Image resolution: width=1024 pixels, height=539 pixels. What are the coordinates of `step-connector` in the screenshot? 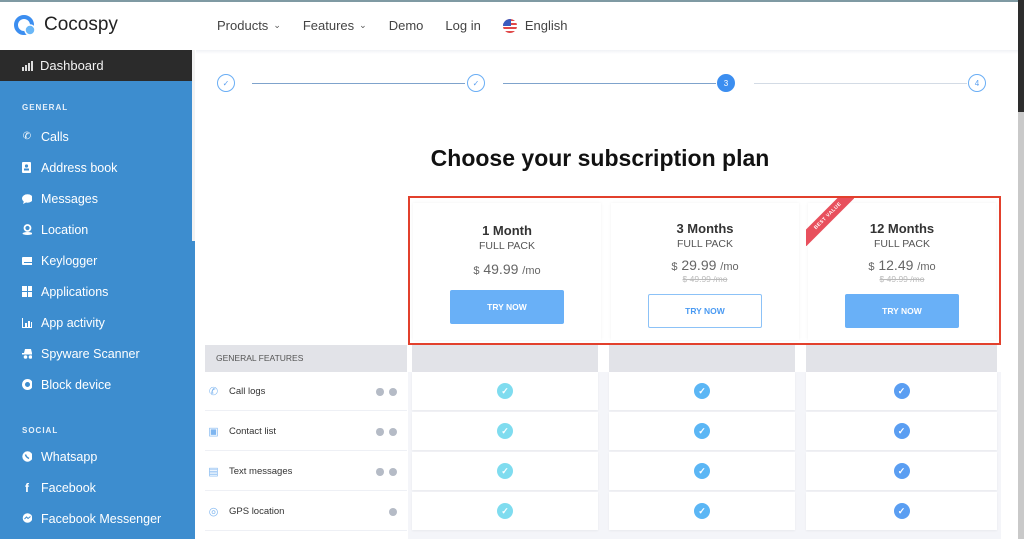 It's located at (358, 83).